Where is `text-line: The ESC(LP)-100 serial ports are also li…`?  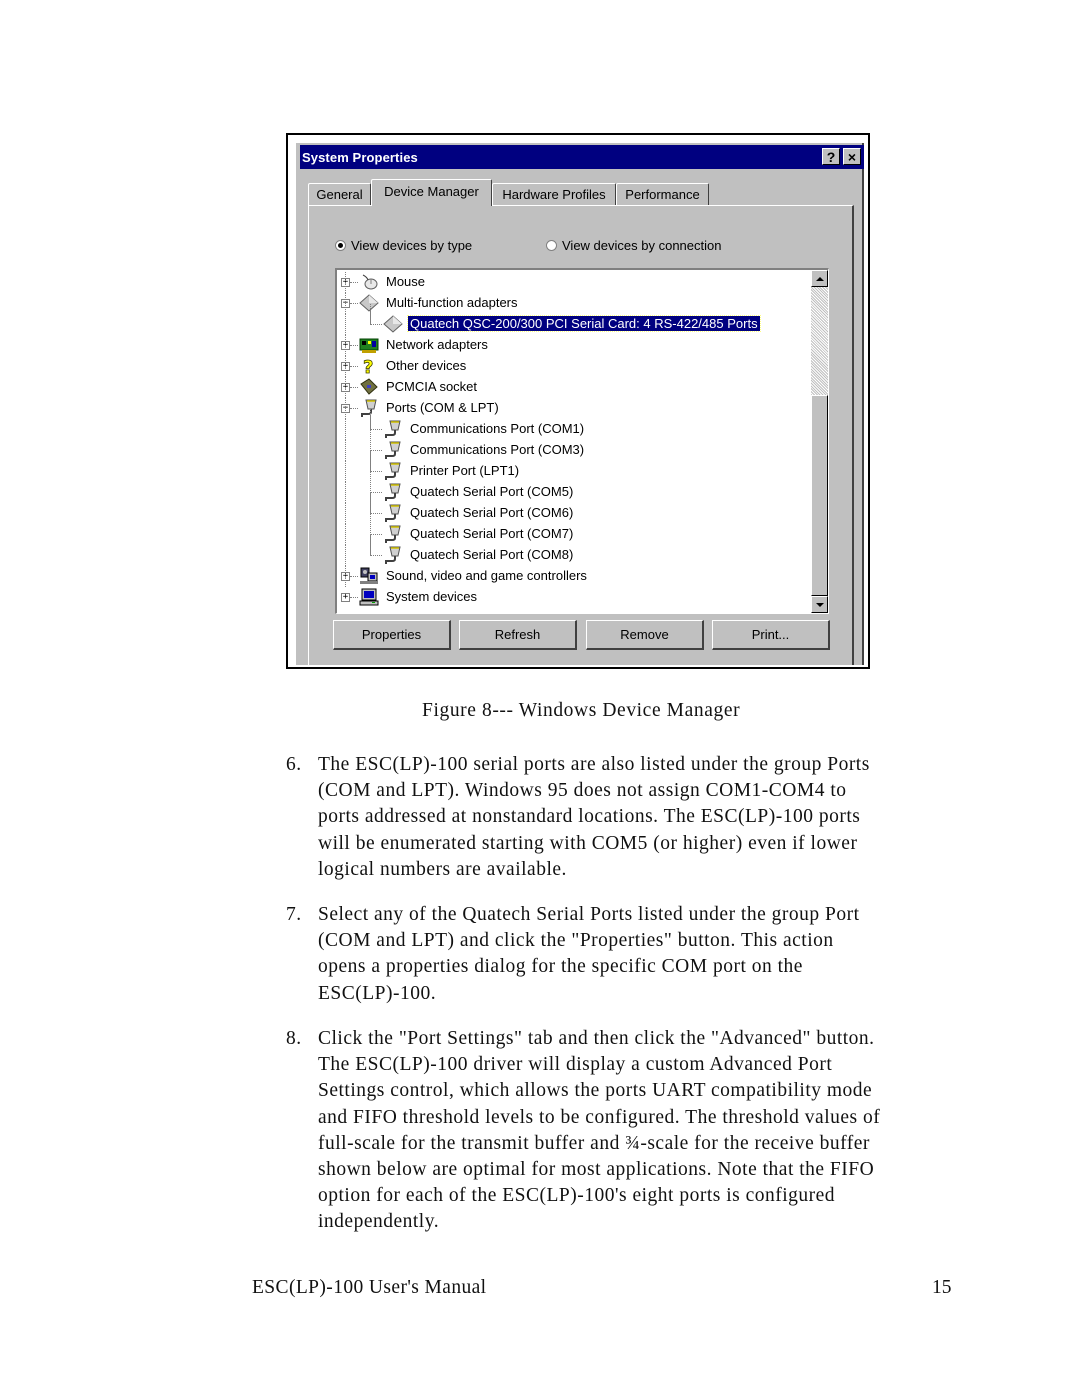
text-line: The ESC(LP)-100 serial ports are also li… is located at coordinates (594, 764).